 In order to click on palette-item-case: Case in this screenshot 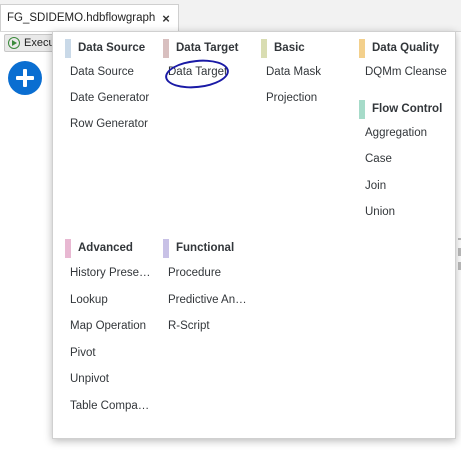, I will do `click(378, 159)`.